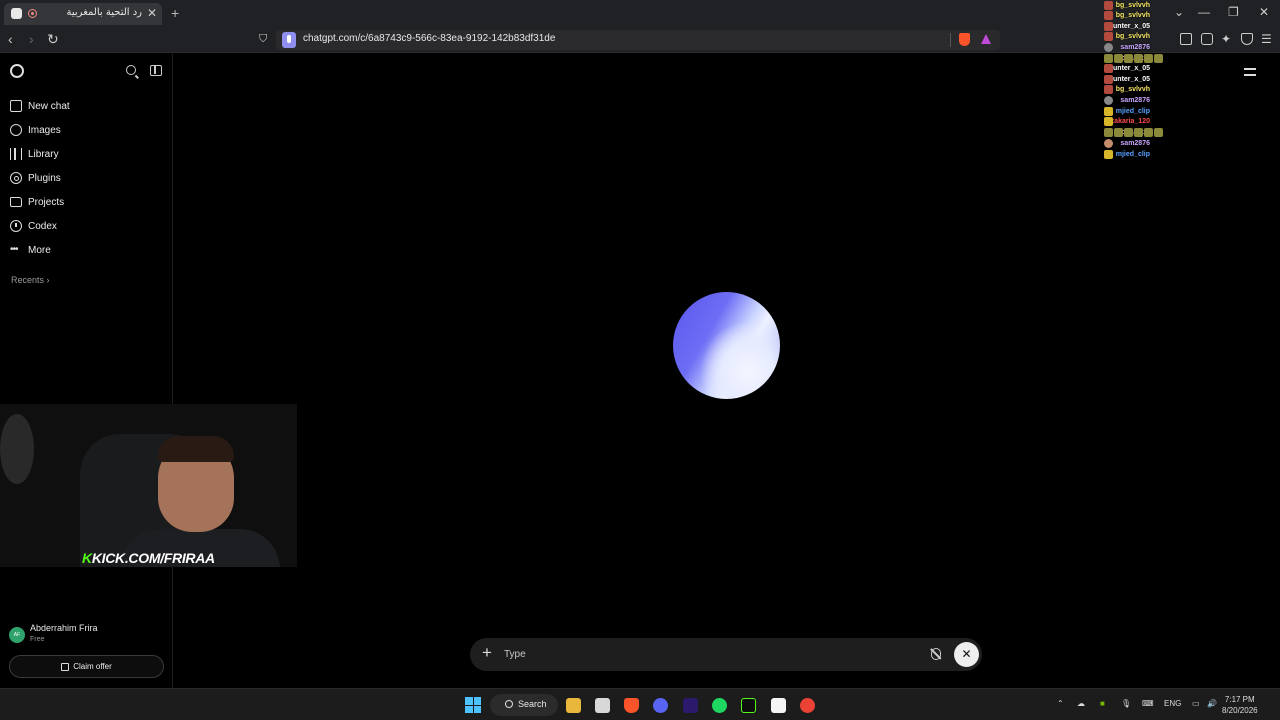 This screenshot has height=720, width=1280. What do you see at coordinates (196, 449) in the screenshot?
I see `webcam-person-hair` at bounding box center [196, 449].